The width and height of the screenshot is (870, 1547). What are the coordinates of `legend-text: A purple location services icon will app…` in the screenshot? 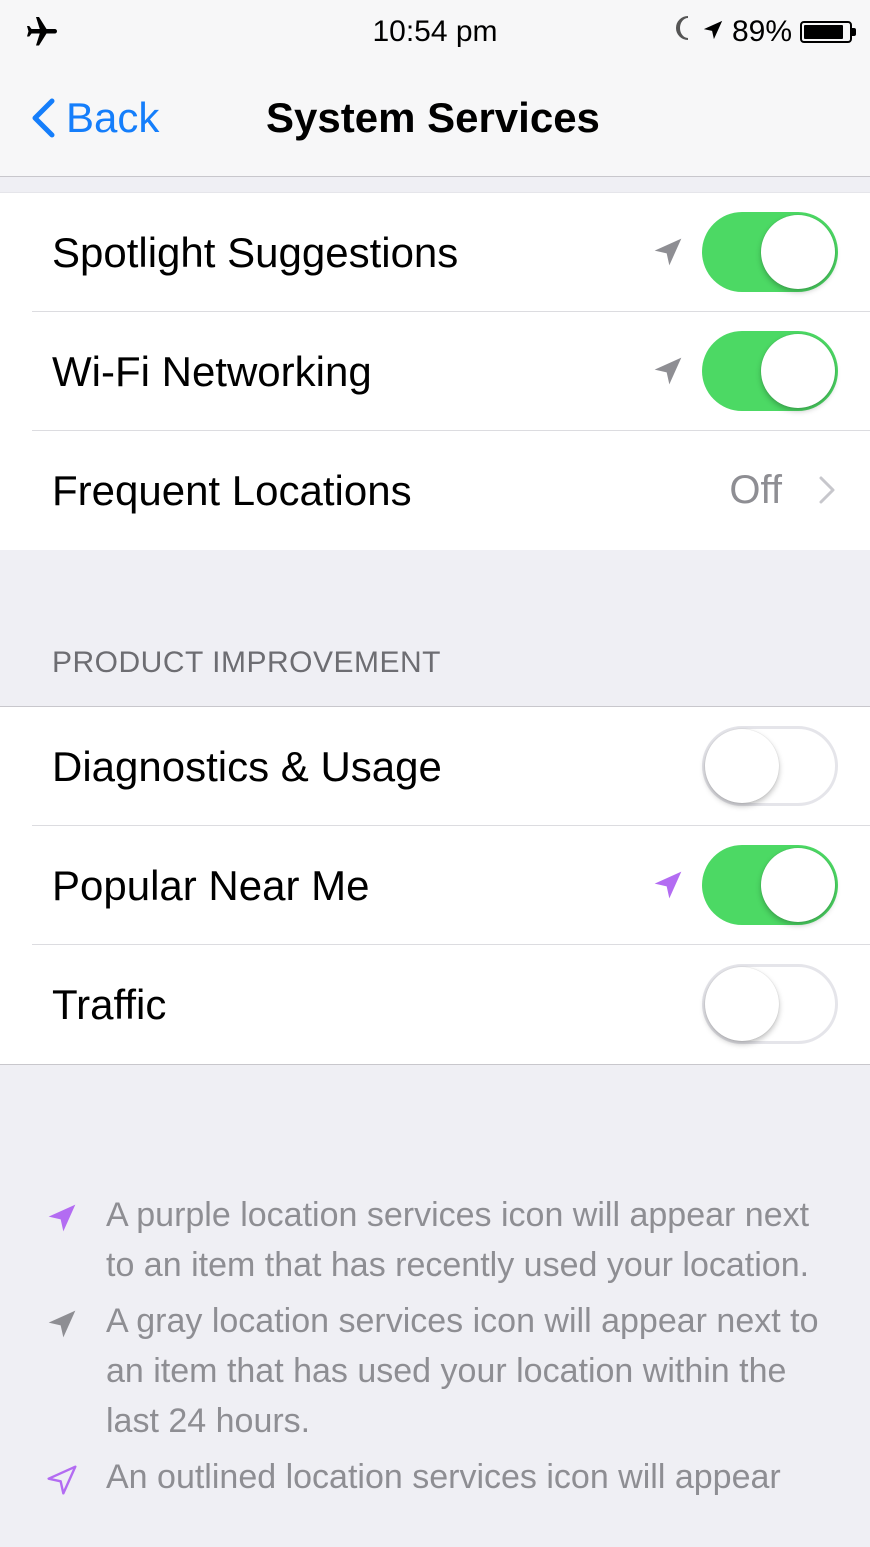 It's located at (458, 1240).